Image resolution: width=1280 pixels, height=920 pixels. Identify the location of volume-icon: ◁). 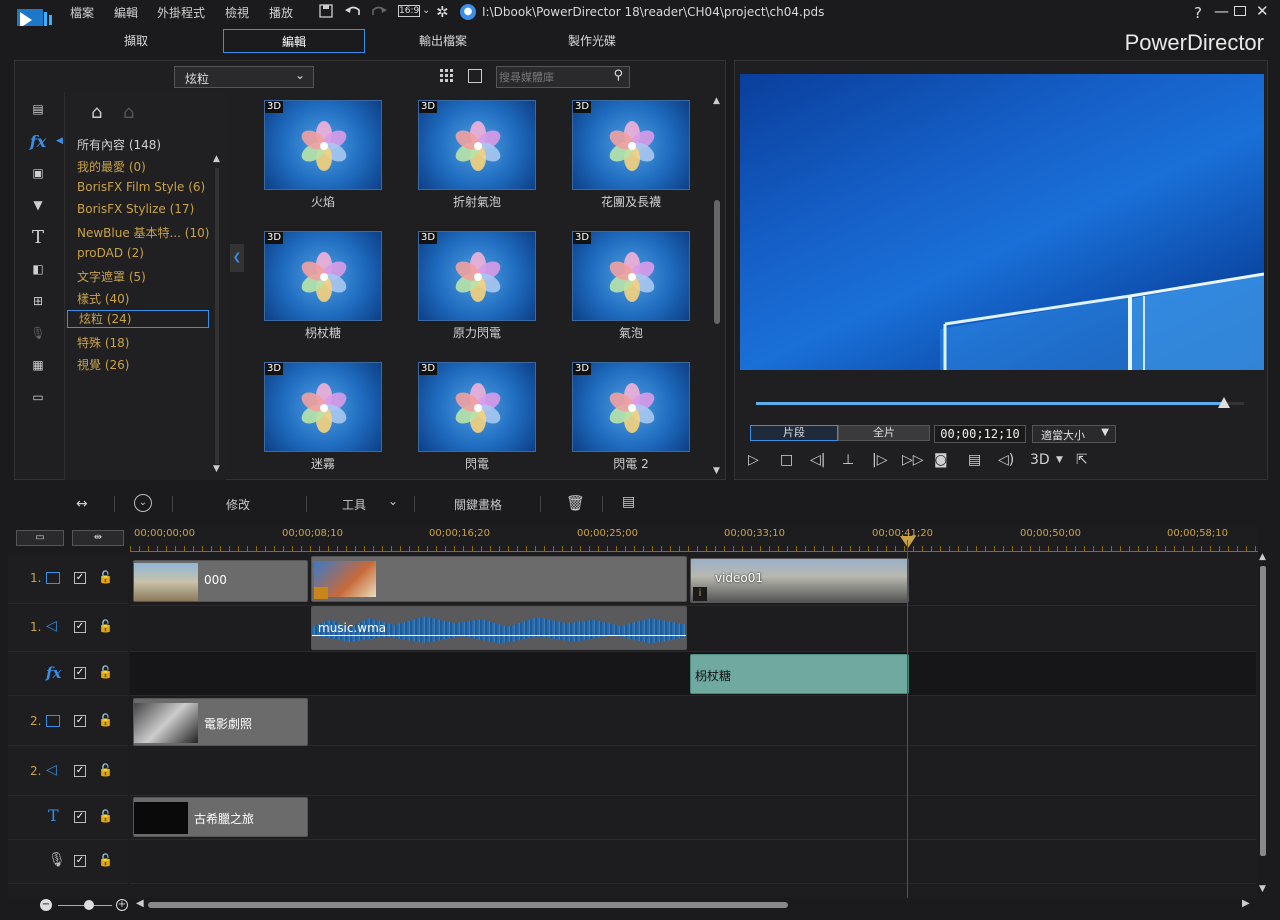
(1006, 460).